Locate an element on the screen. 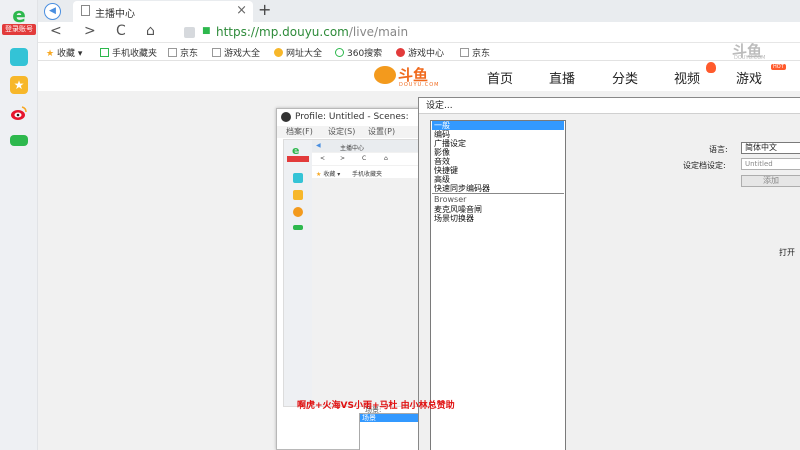 The width and height of the screenshot is (800, 450). preview-reload-icon: C is located at coordinates (364, 158).